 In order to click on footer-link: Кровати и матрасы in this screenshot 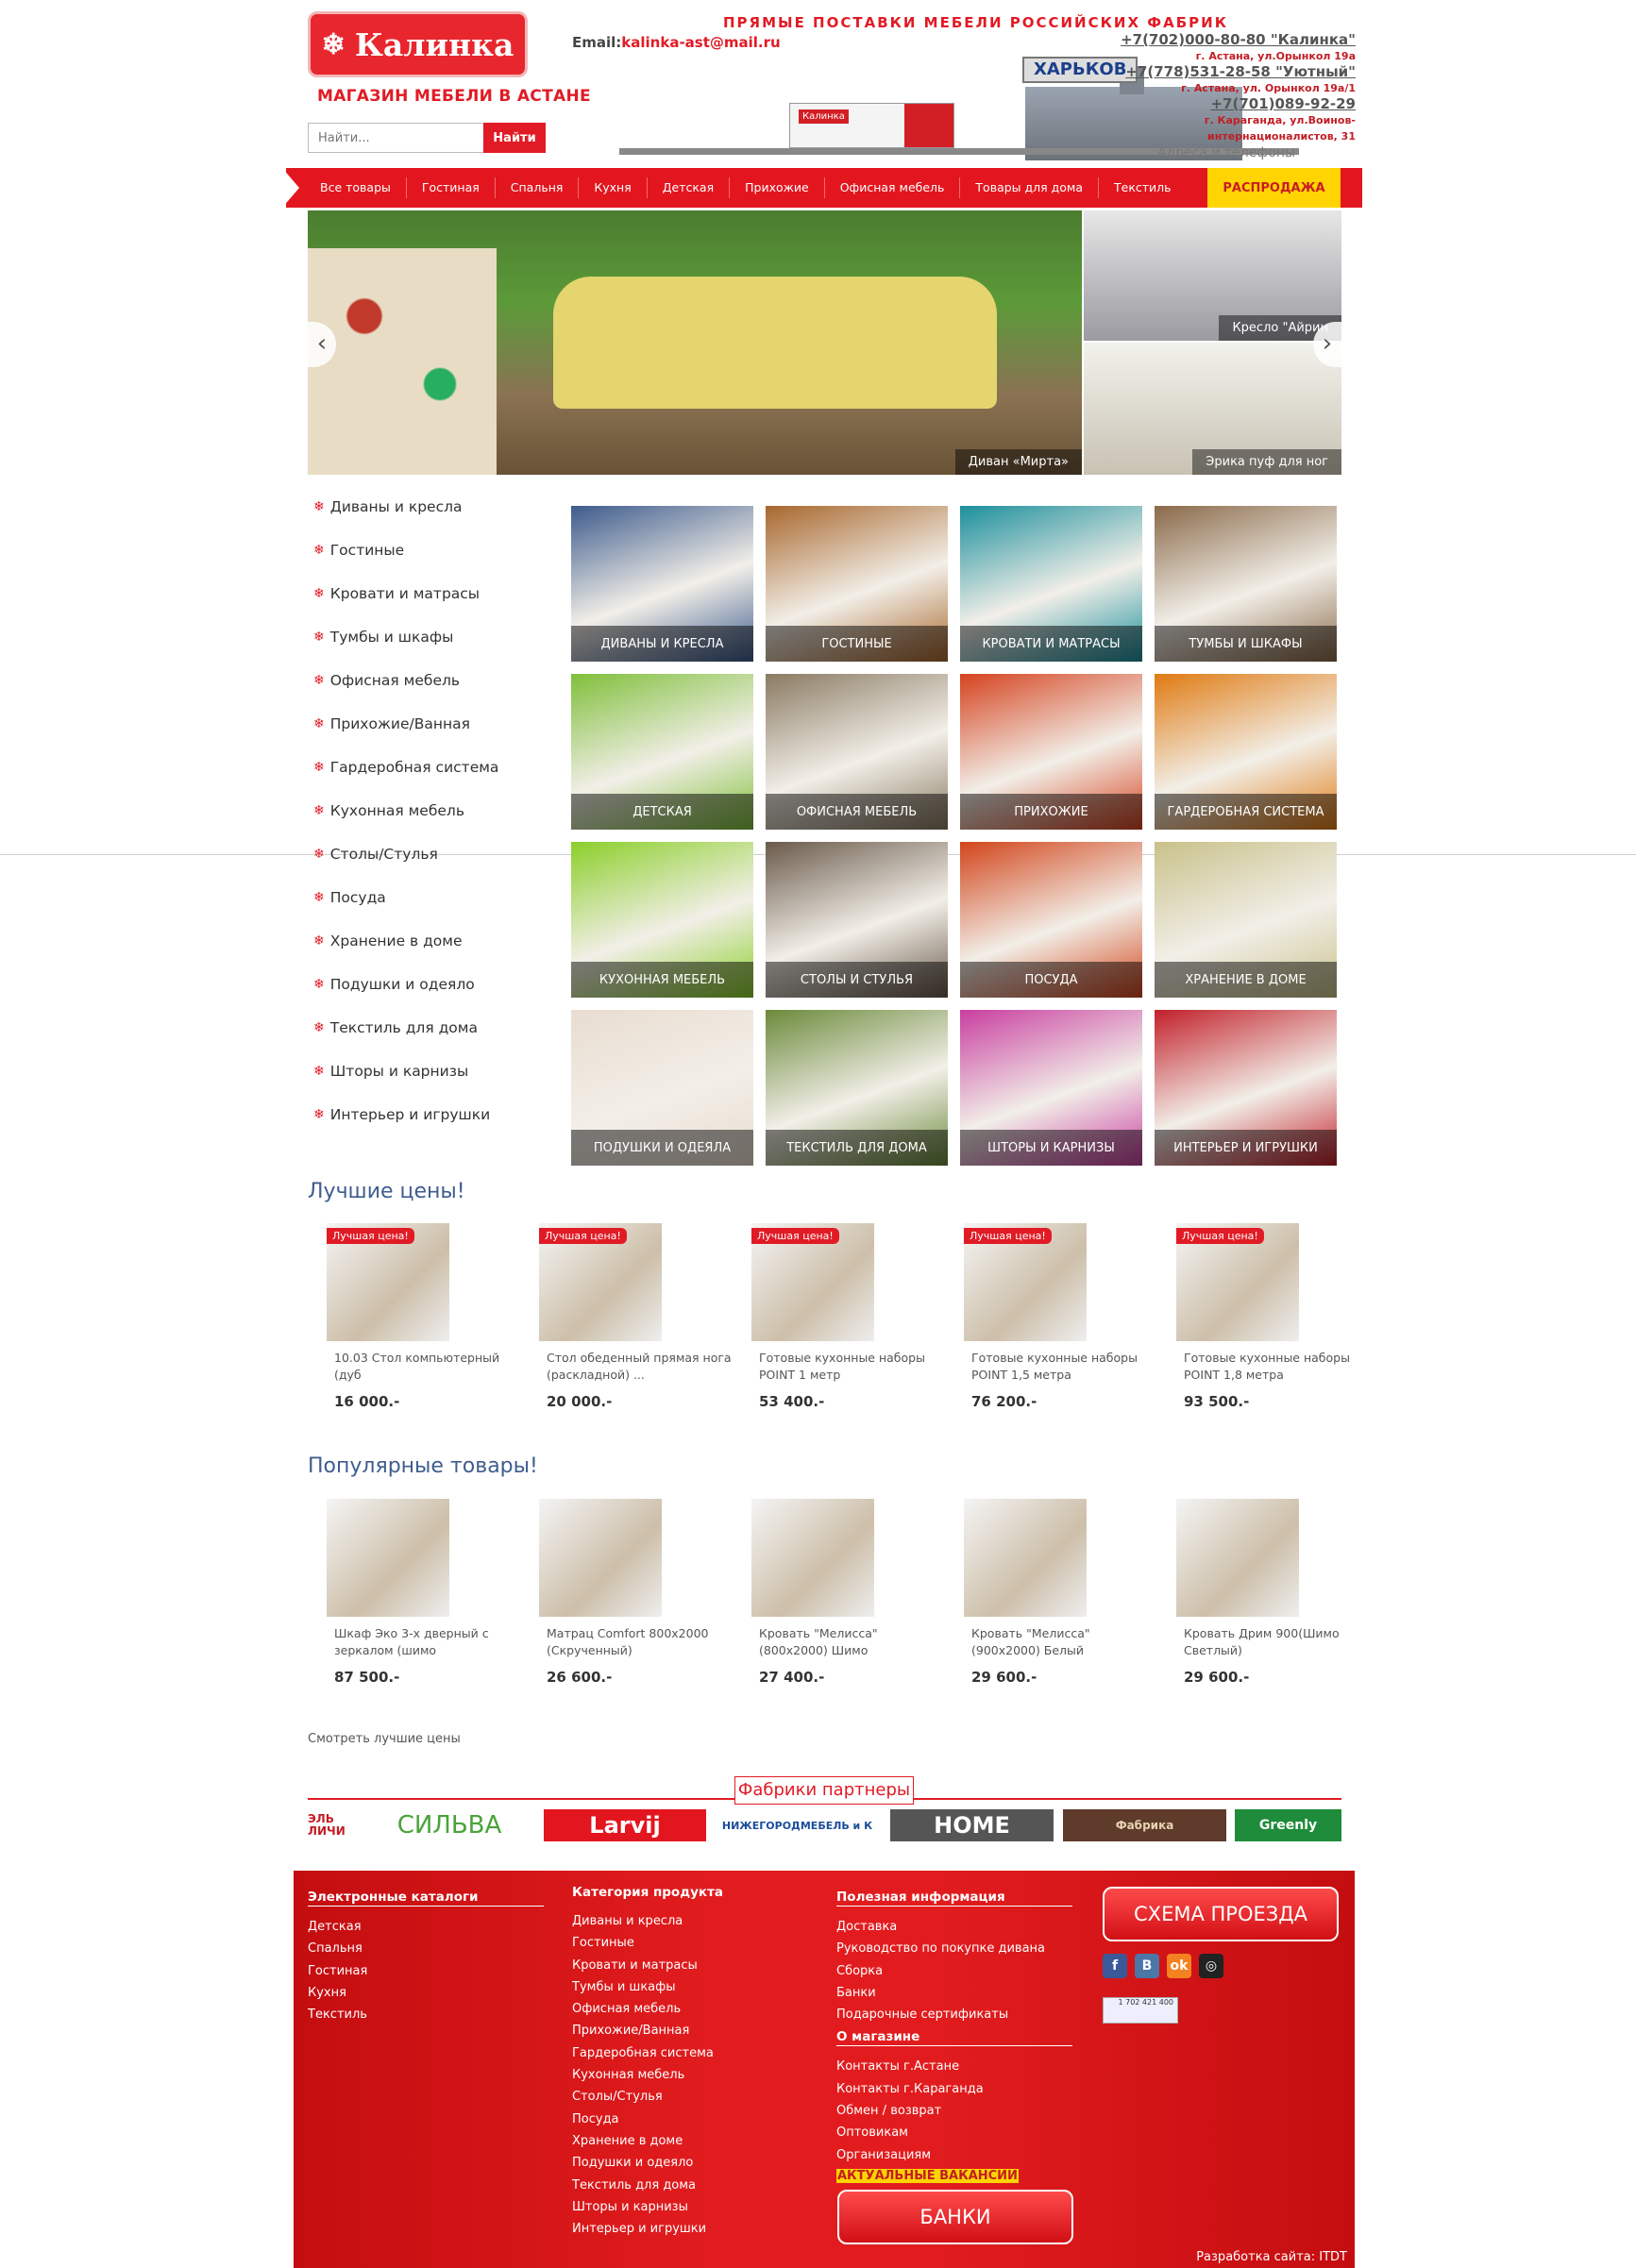, I will do `click(690, 1965)`.